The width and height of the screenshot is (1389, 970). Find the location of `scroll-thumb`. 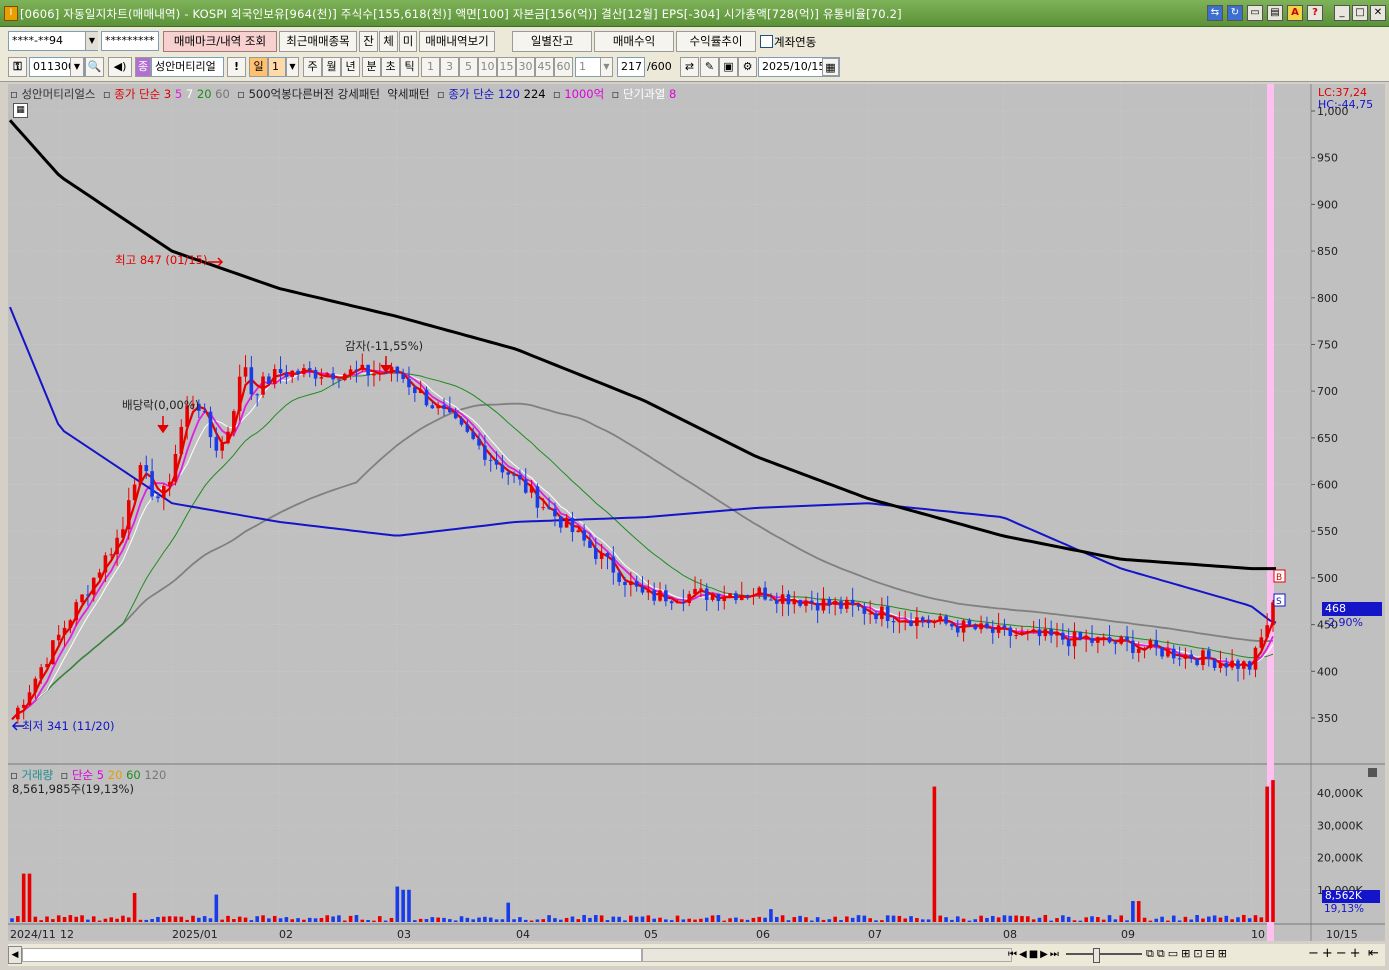

scroll-thumb is located at coordinates (827, 955).